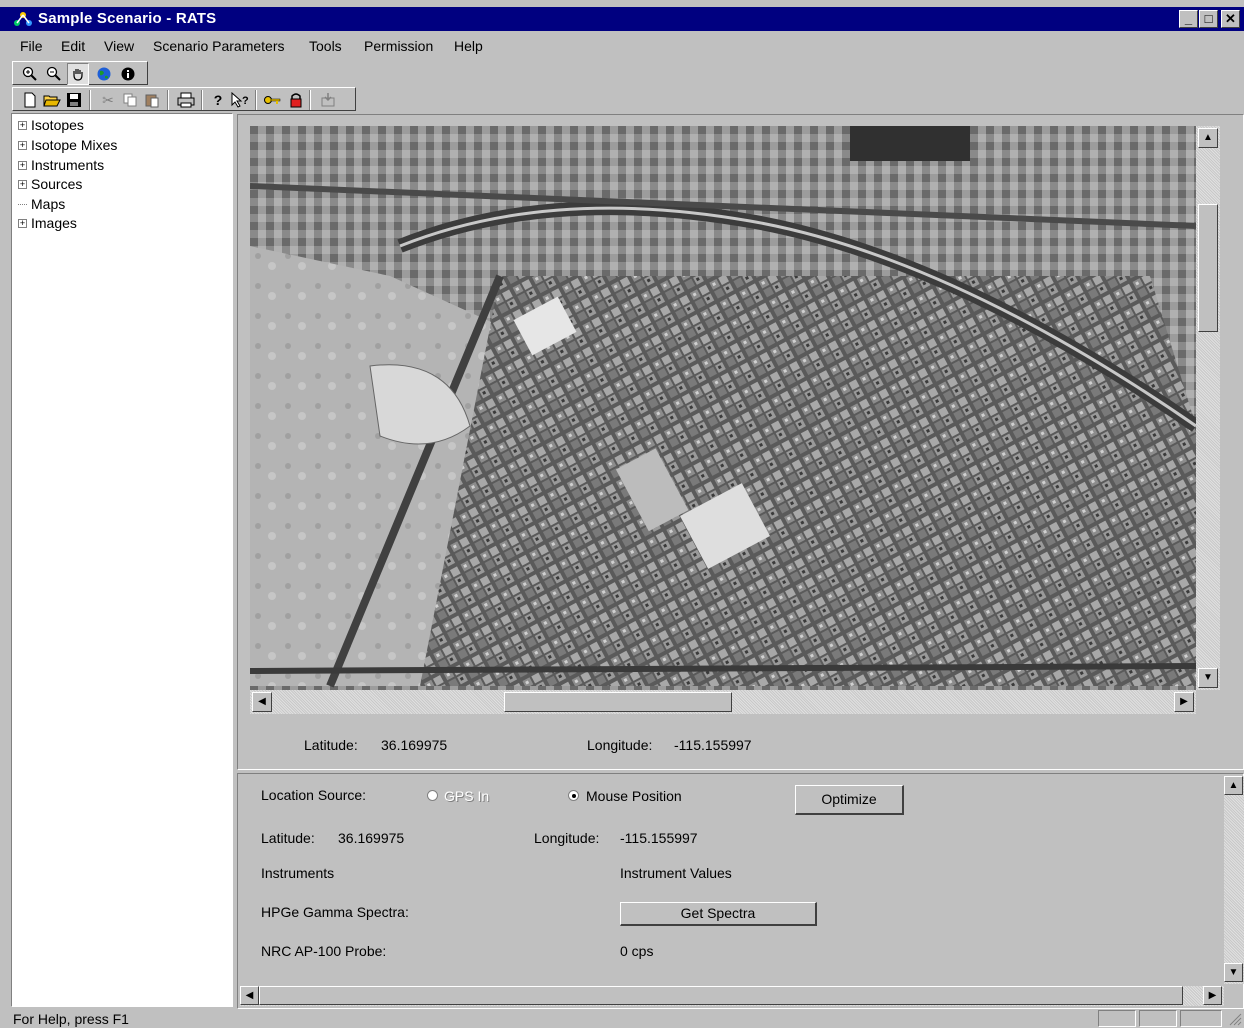  I want to click on optimize-button: Optimize, so click(849, 800).